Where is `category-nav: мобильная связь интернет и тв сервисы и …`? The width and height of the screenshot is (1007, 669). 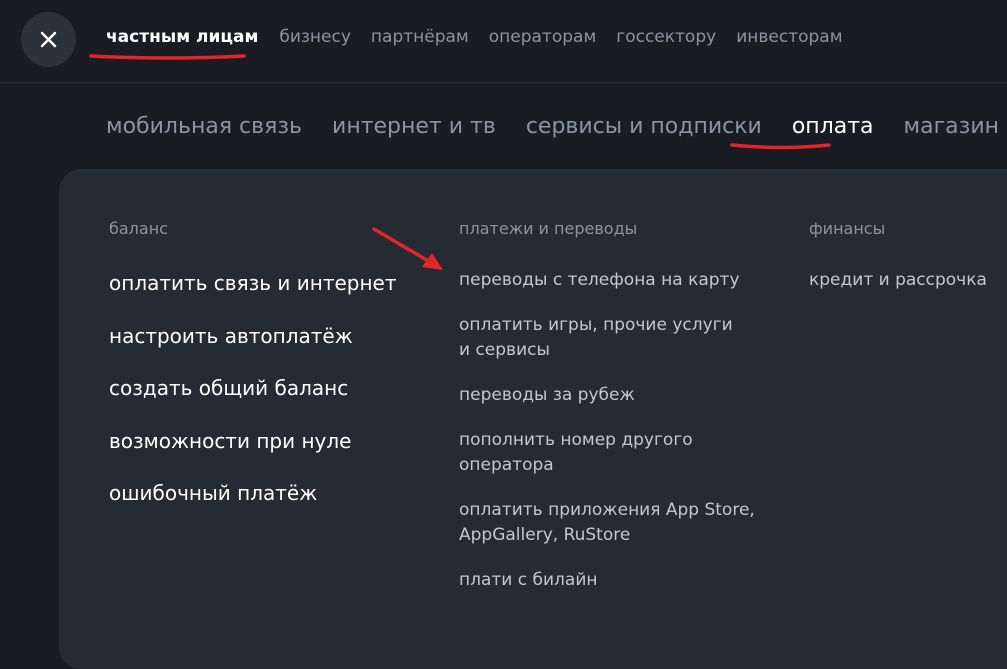 category-nav: мобильная связь интернет и тв сервисы и … is located at coordinates (556, 127).